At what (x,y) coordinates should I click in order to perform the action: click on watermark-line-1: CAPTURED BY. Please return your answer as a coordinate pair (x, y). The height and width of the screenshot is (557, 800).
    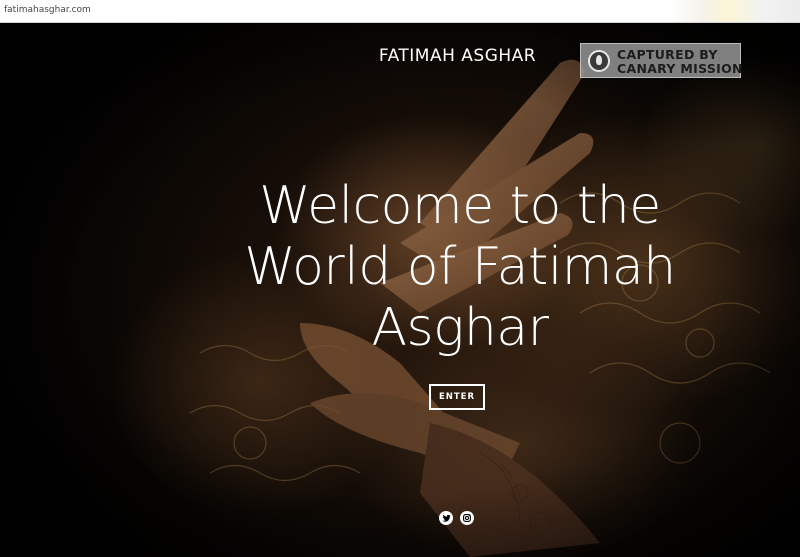
    Looking at the image, I should click on (667, 54).